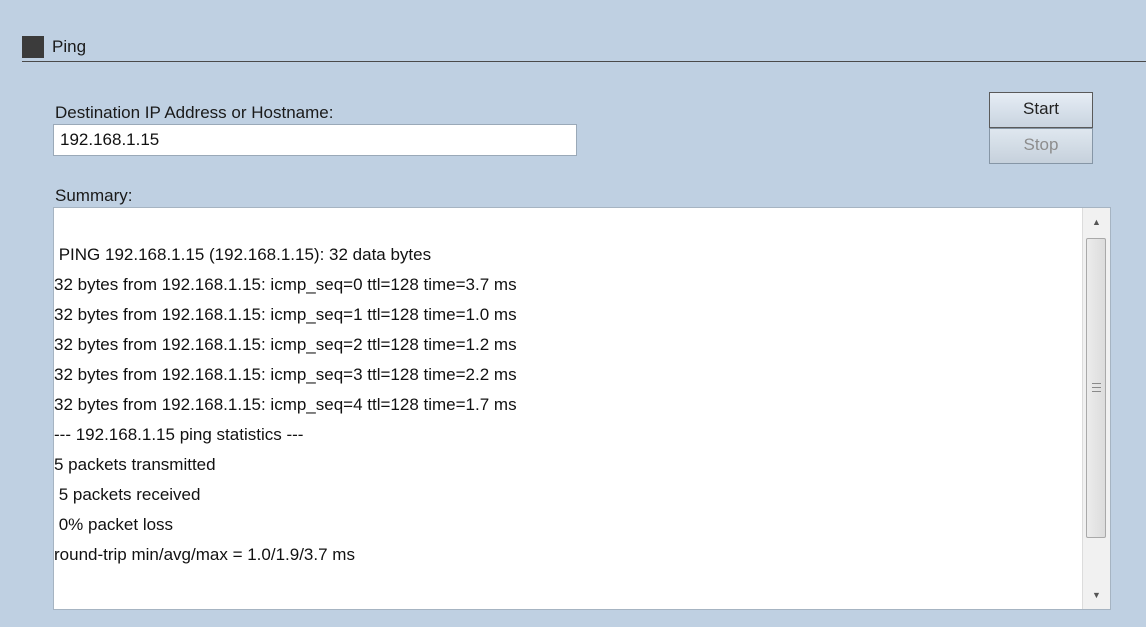  I want to click on section-square-icon, so click(33, 47).